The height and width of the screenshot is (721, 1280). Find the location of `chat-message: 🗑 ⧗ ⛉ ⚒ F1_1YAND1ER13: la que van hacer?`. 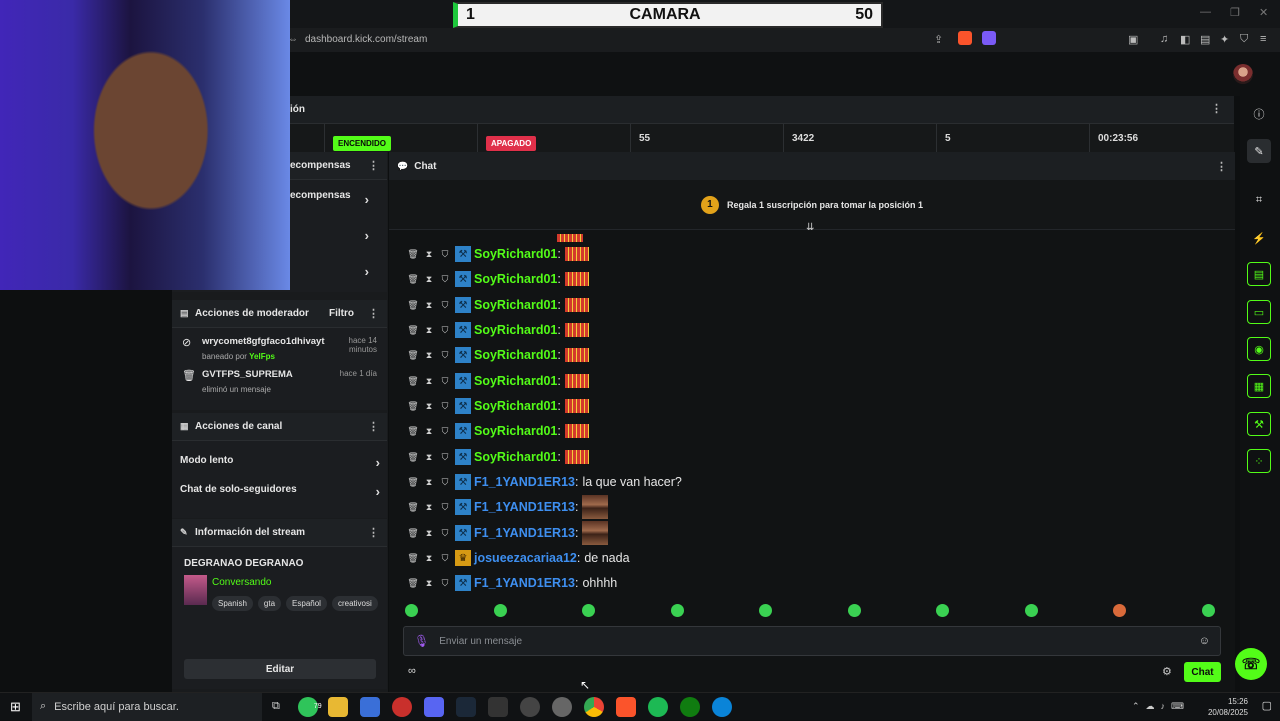

chat-message: 🗑 ⧗ ⛉ ⚒ F1_1YAND1ER13: la que van hacer? is located at coordinates (543, 482).